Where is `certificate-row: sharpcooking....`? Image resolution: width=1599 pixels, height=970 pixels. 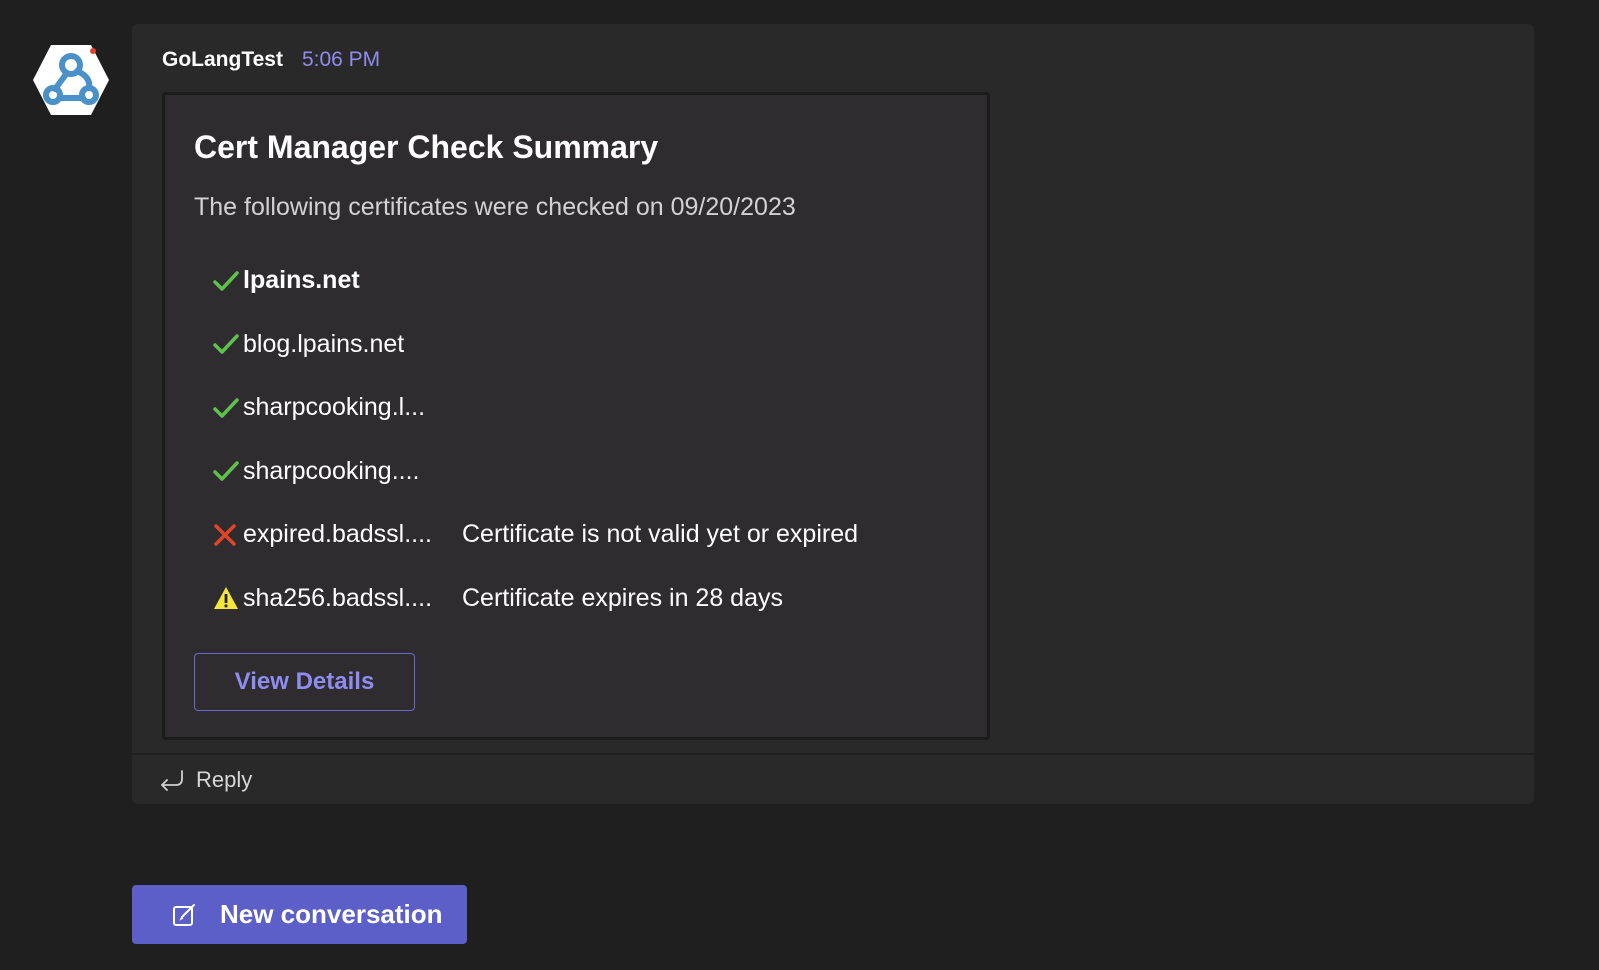 certificate-row: sharpcooking.... is located at coordinates (593, 472).